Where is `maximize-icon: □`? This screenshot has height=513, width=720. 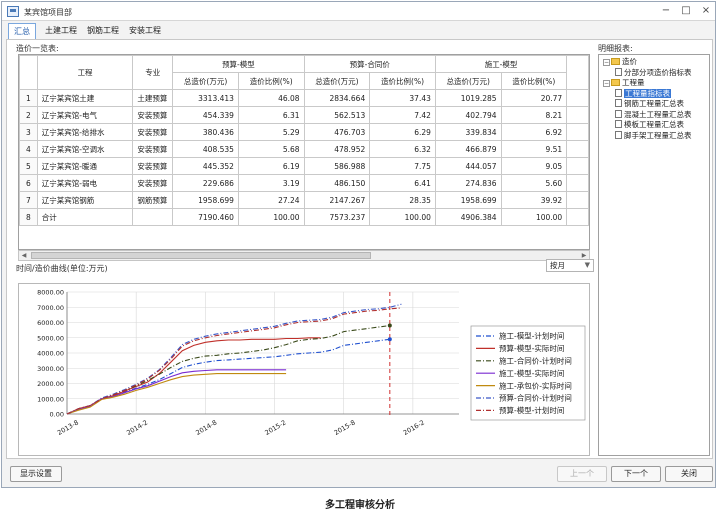
maximize-icon: □ is located at coordinates (686, 11).